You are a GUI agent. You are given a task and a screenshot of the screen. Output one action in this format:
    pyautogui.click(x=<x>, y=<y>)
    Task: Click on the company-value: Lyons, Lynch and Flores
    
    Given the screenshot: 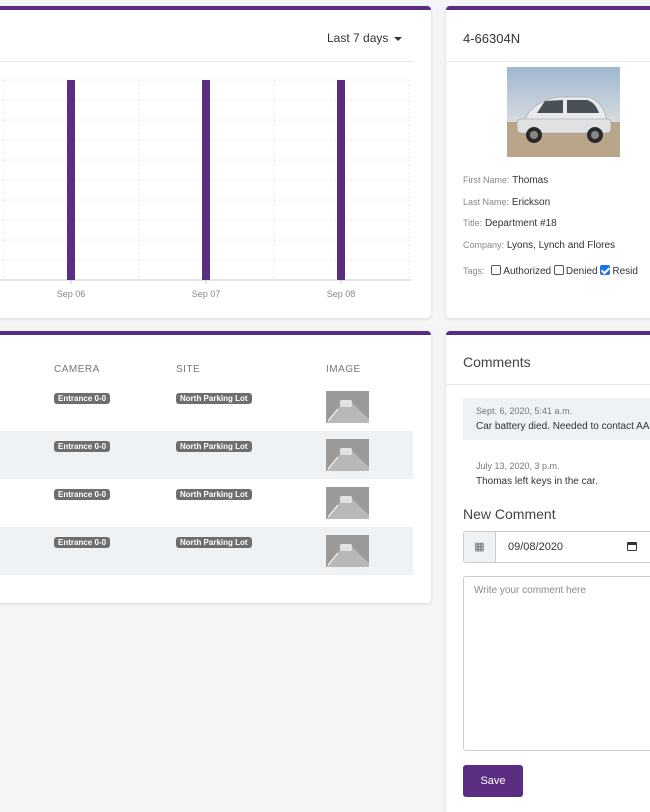 What is the action you would take?
    pyautogui.click(x=561, y=245)
    